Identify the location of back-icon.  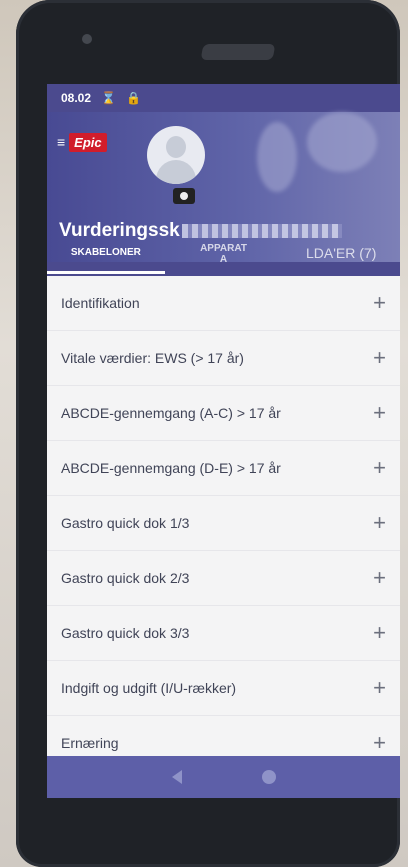
(176, 777).